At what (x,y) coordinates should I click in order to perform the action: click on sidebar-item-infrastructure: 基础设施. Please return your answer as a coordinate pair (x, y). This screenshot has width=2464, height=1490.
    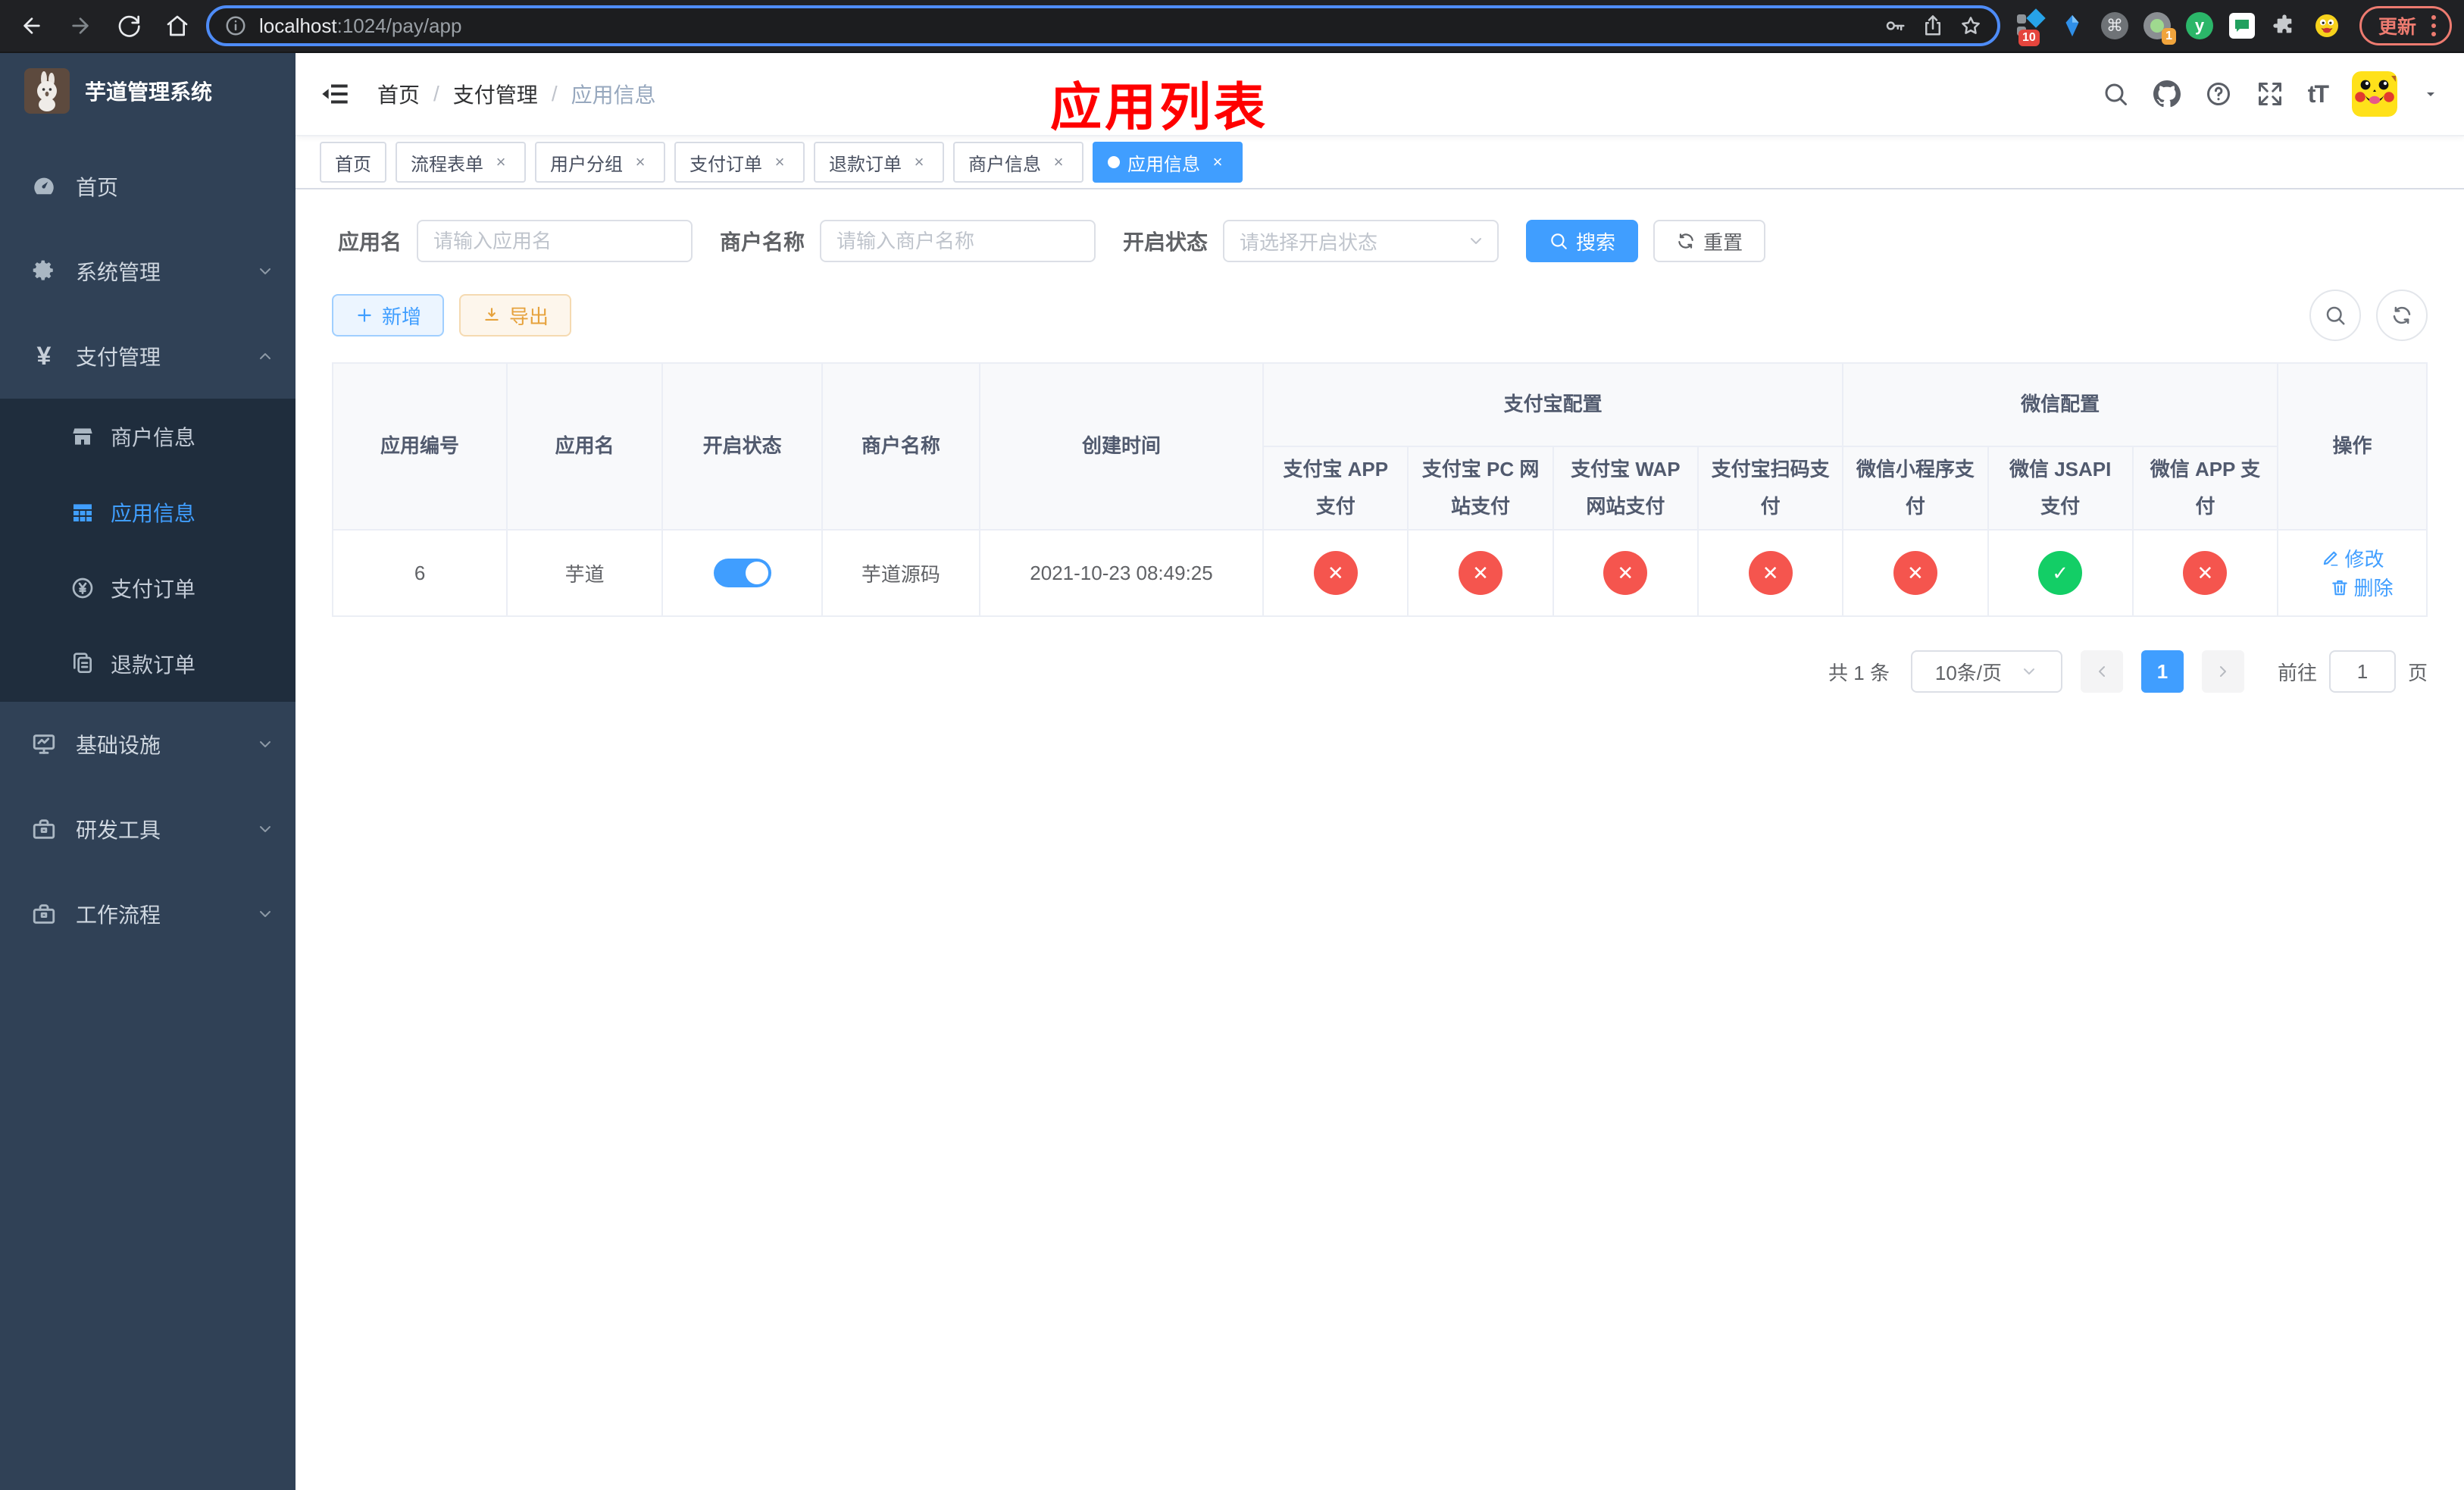
    Looking at the image, I should click on (147, 744).